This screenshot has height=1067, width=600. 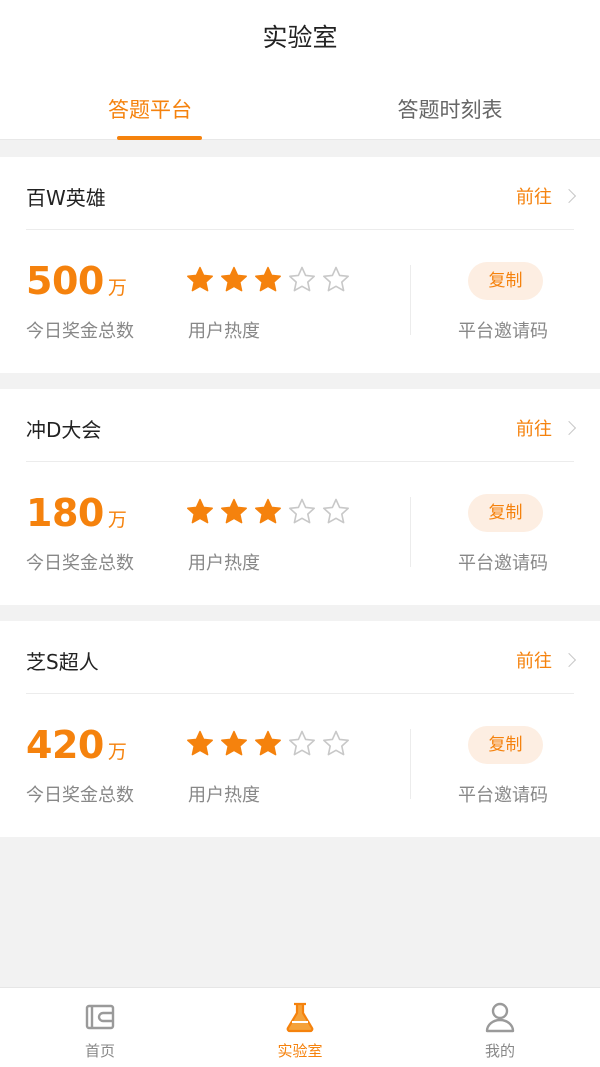 I want to click on tab-label: 答题时刻表, so click(x=450, y=110).